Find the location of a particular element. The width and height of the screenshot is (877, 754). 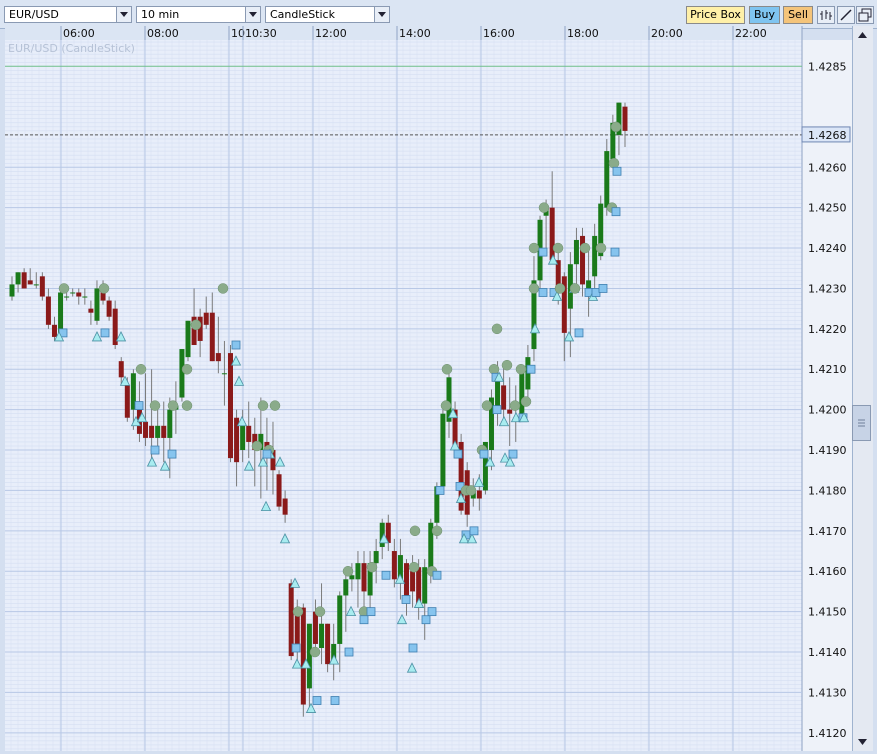

time-tick-label: 16:00 is located at coordinates (499, 33).